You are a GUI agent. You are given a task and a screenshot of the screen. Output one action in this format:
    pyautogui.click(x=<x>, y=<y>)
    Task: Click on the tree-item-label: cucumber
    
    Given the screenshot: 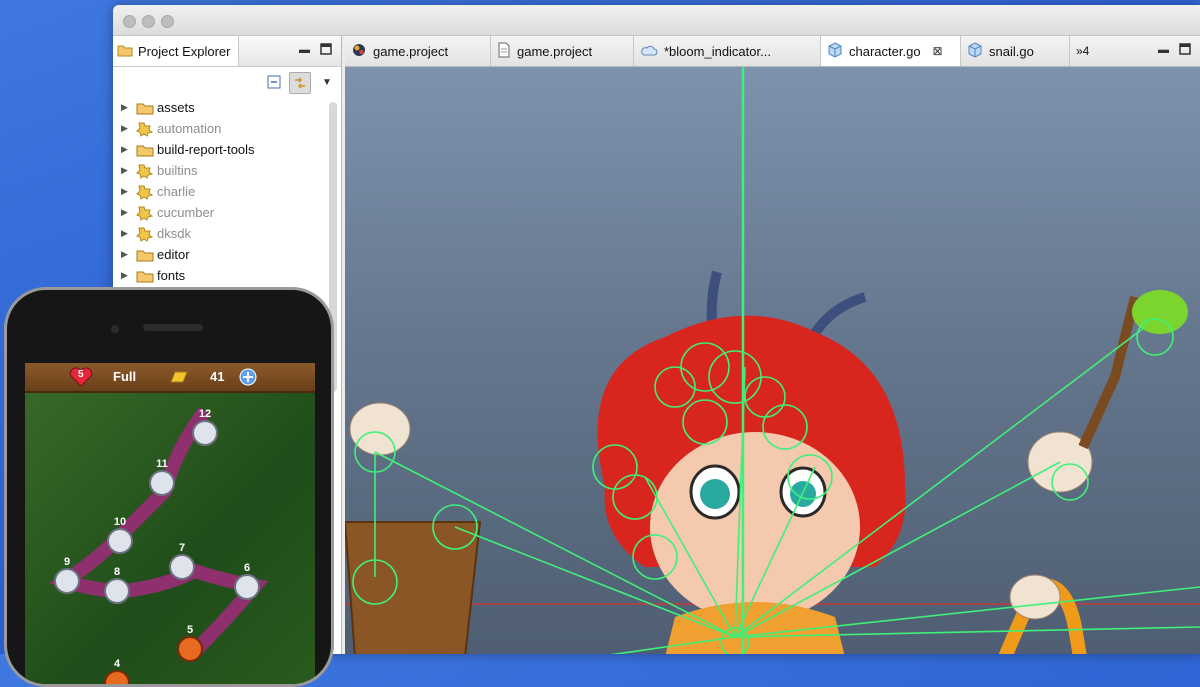 What is the action you would take?
    pyautogui.click(x=186, y=212)
    